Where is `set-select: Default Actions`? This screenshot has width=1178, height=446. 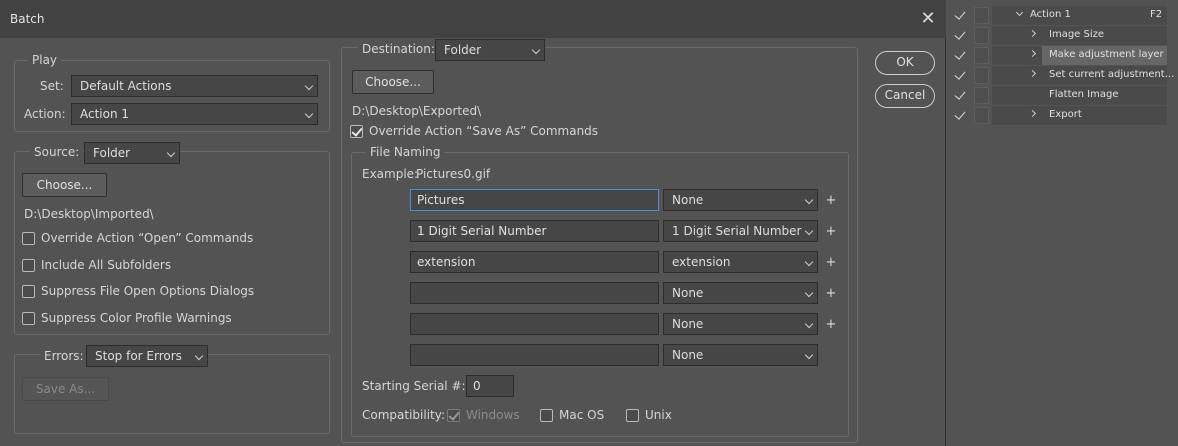
set-select: Default Actions is located at coordinates (194, 86).